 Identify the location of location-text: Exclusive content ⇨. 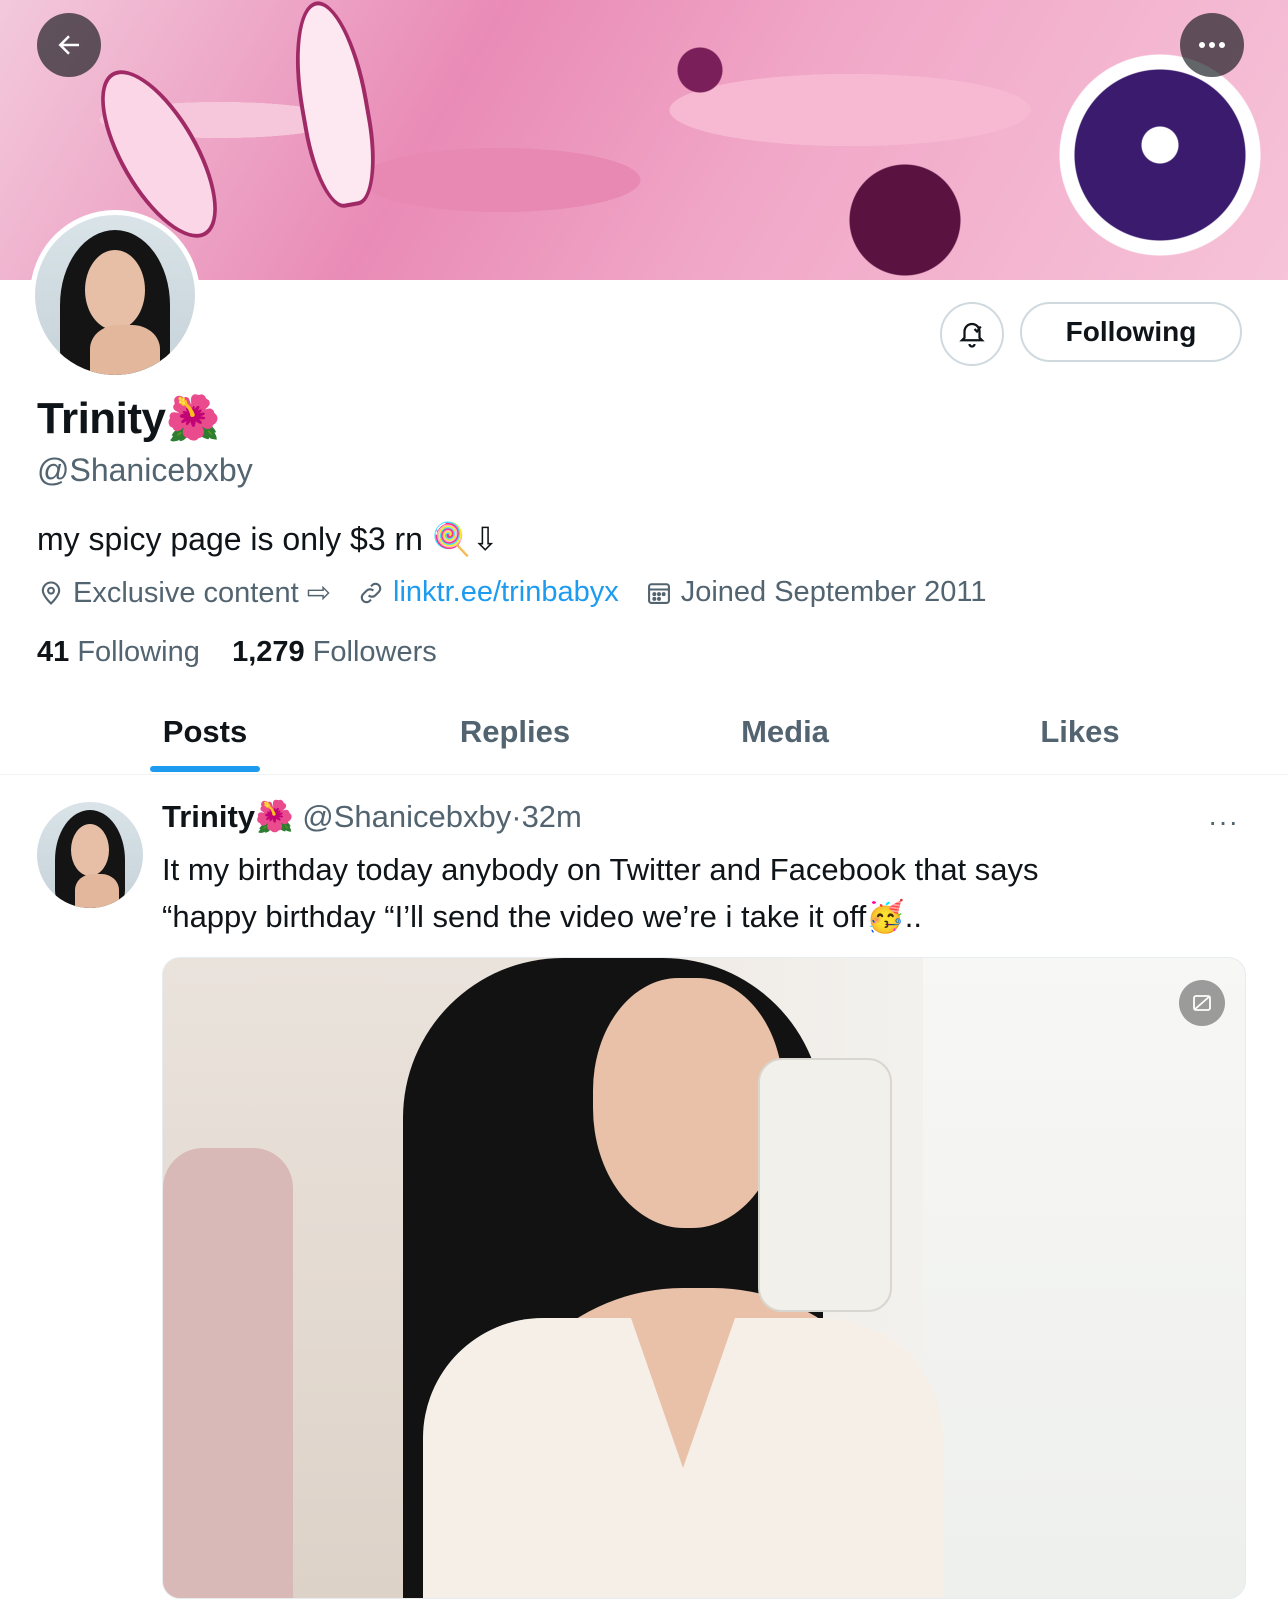
(202, 593).